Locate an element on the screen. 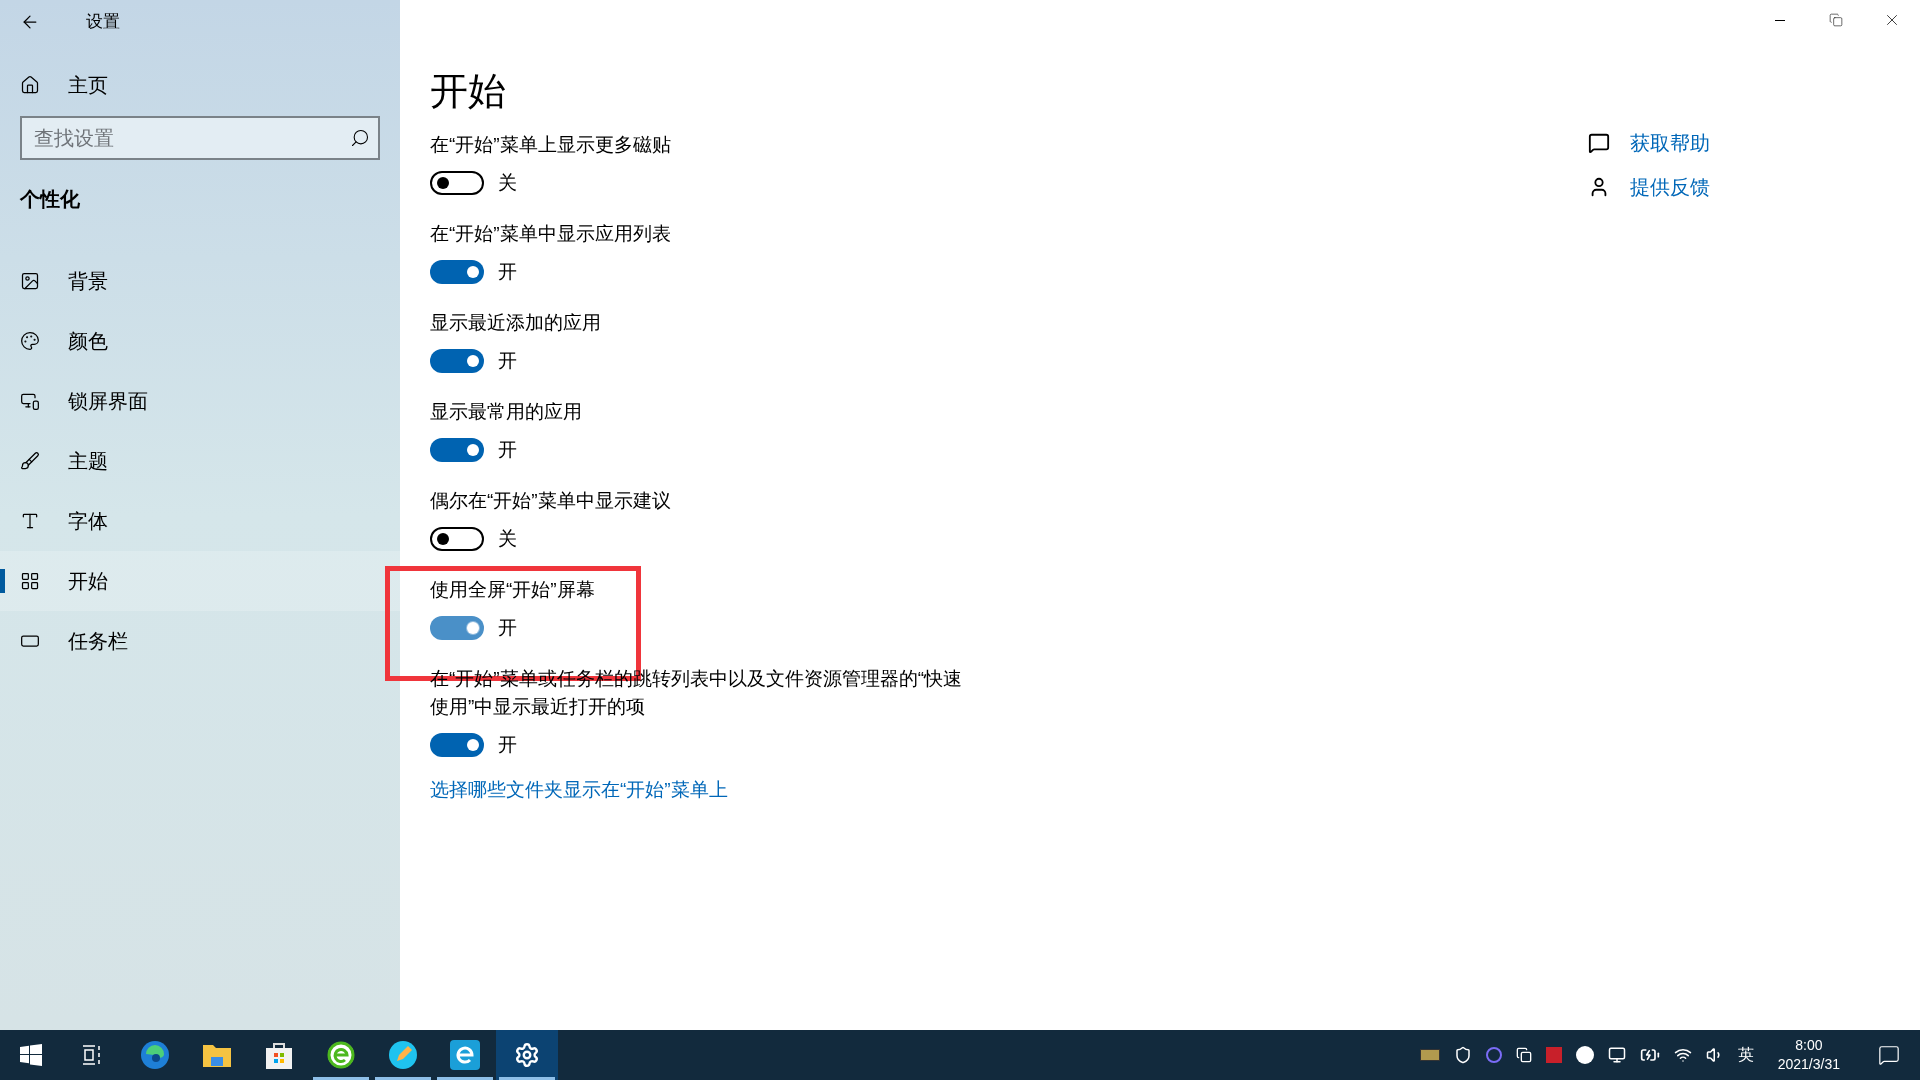 The width and height of the screenshot is (1920, 1080). input-method-indicator: 英 is located at coordinates (1745, 1055).